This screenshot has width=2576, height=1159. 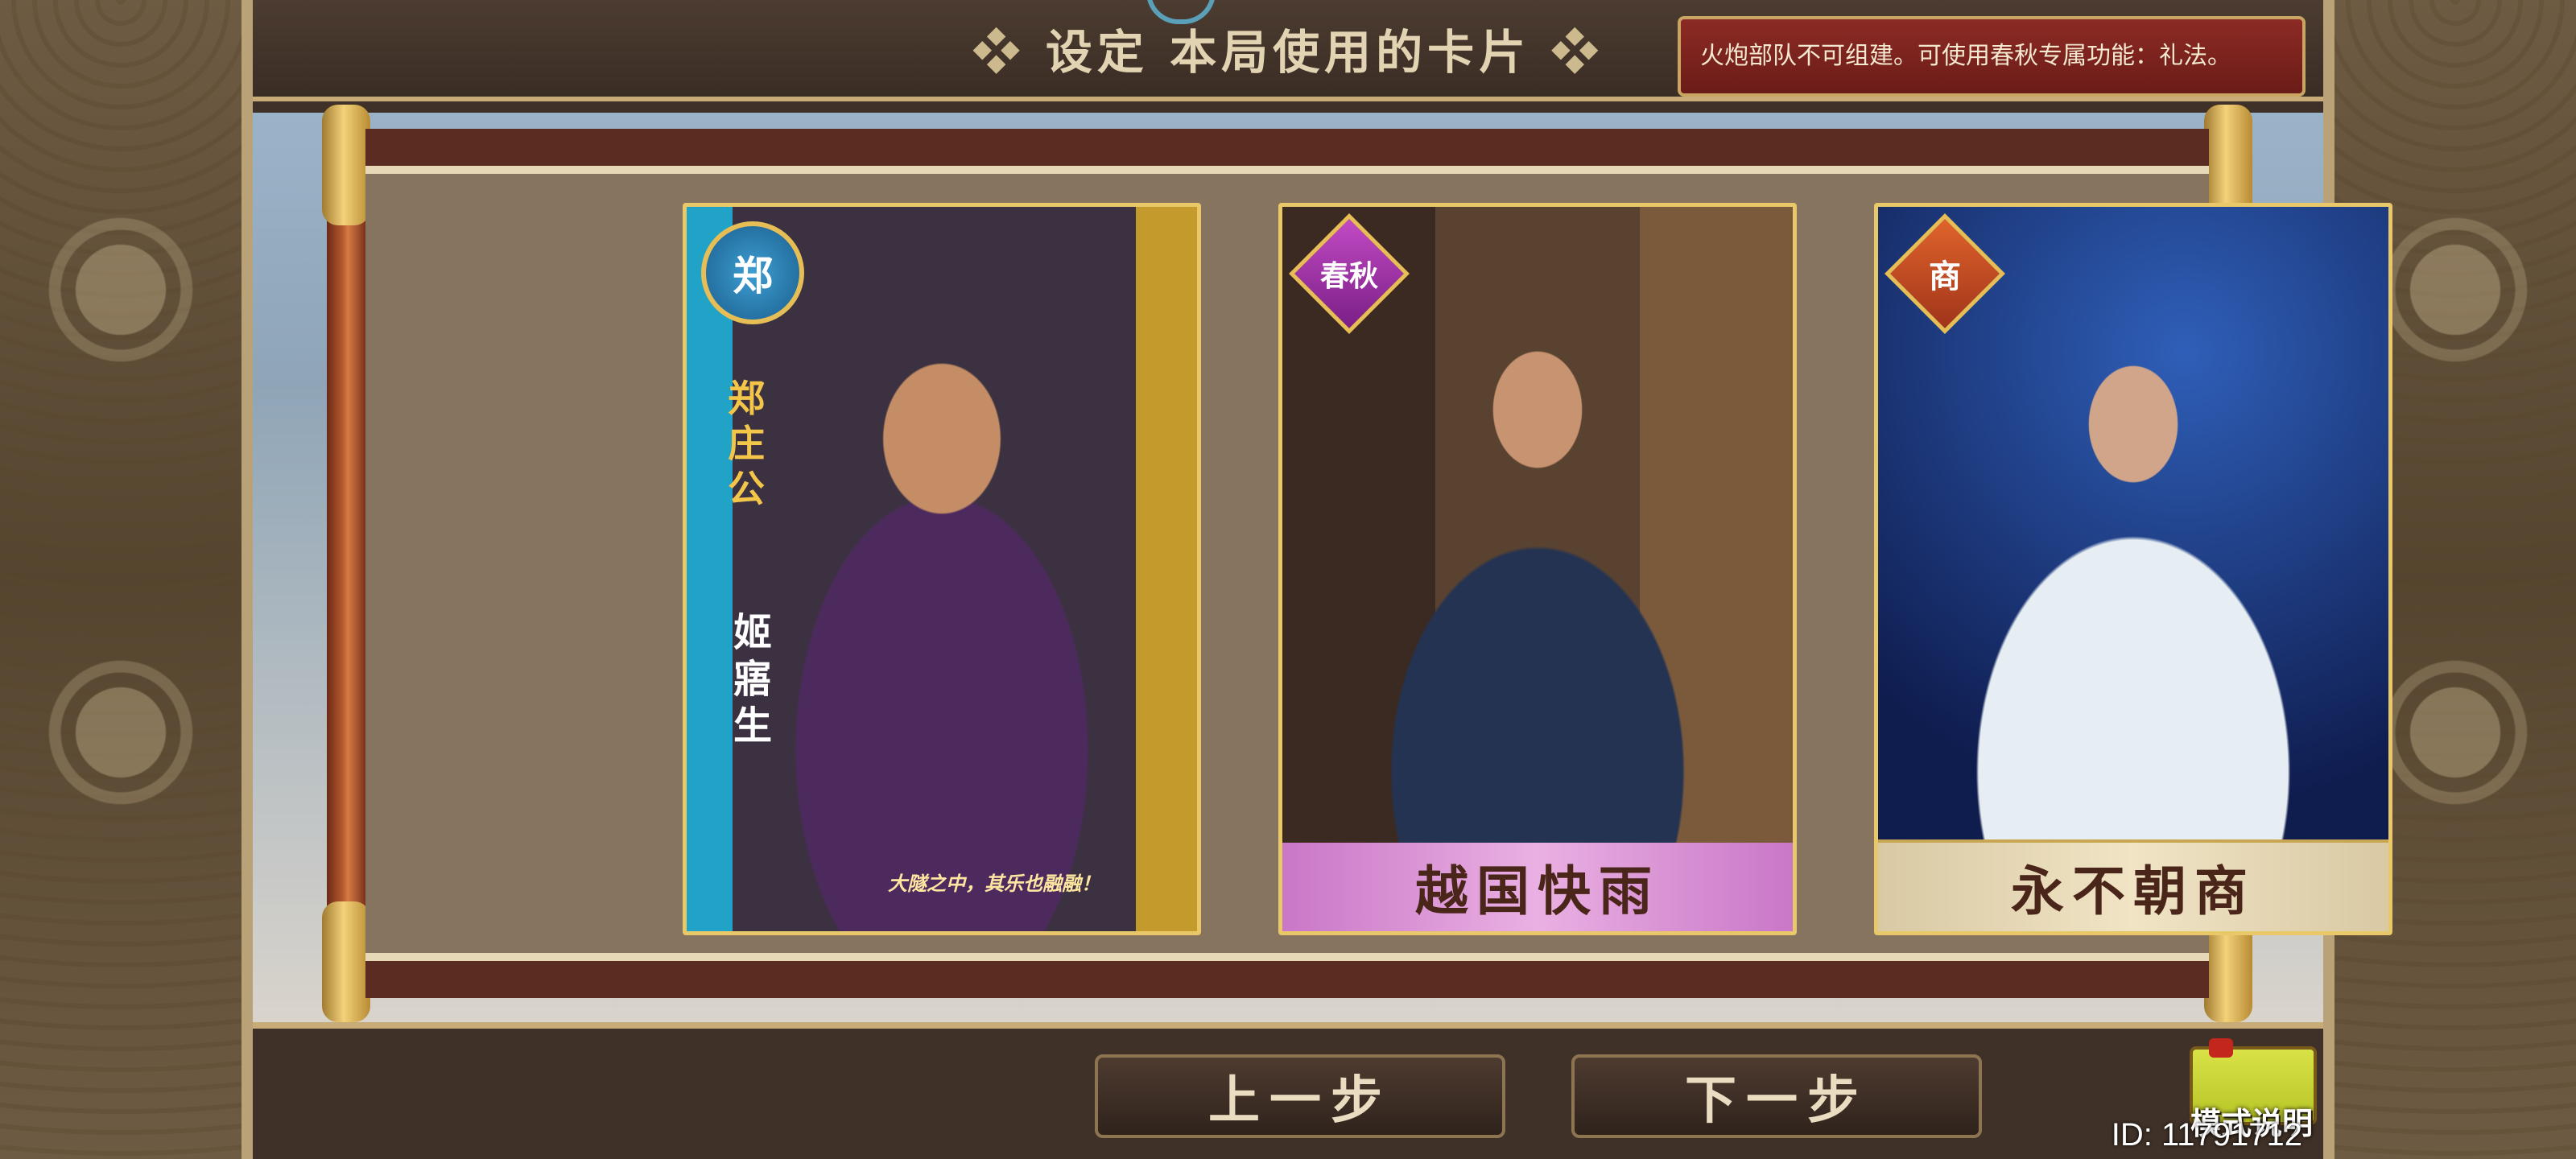 I want to click on title-bar: ❖ 设定 本局使用的卡片 ❖ 火炮部队不可组建。可使用春秋专属功能：礼法。, so click(x=1288, y=50).